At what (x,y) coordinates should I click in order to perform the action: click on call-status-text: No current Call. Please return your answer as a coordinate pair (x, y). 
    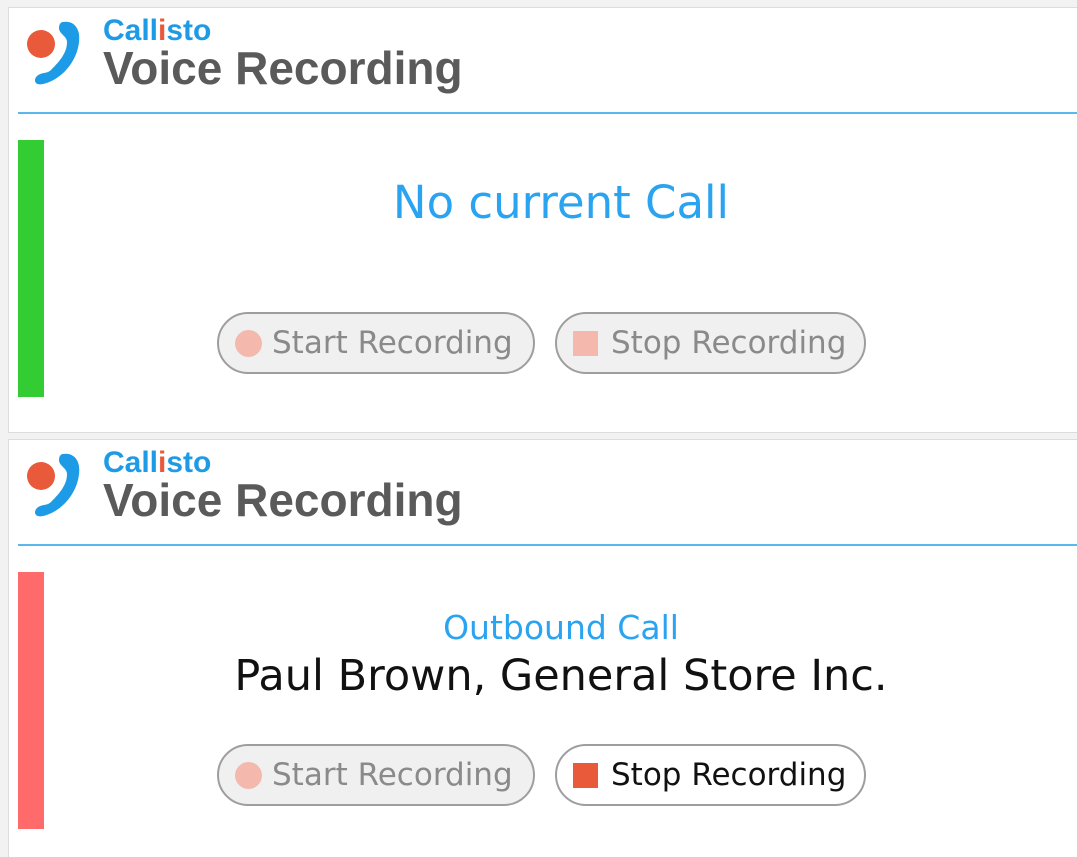
    Looking at the image, I should click on (561, 202).